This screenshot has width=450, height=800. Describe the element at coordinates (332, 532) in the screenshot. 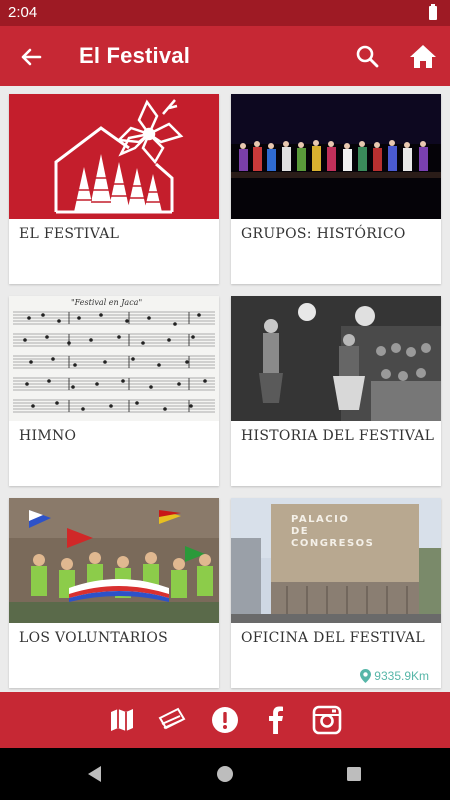

I see `building-sign: PALACIO DE CONGRESOS` at that location.